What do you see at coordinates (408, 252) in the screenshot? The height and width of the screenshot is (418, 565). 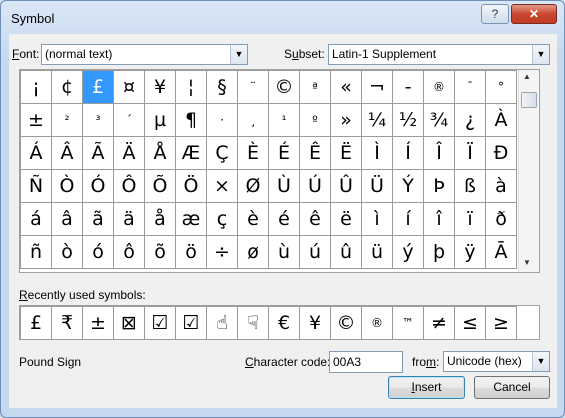 I see `symbol-cell: ý` at bounding box center [408, 252].